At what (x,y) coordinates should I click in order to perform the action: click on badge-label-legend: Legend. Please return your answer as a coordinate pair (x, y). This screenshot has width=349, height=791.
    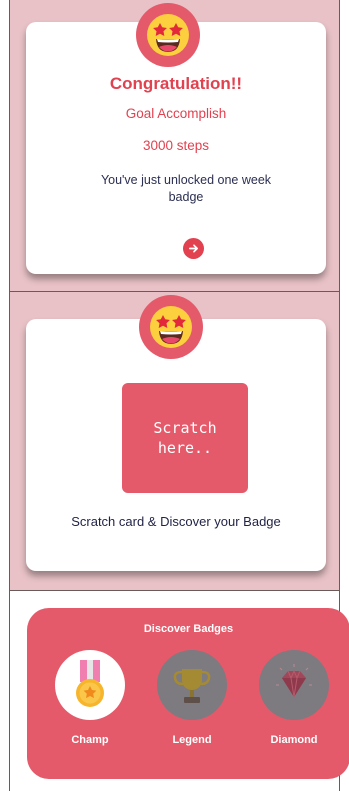
    Looking at the image, I should click on (192, 740).